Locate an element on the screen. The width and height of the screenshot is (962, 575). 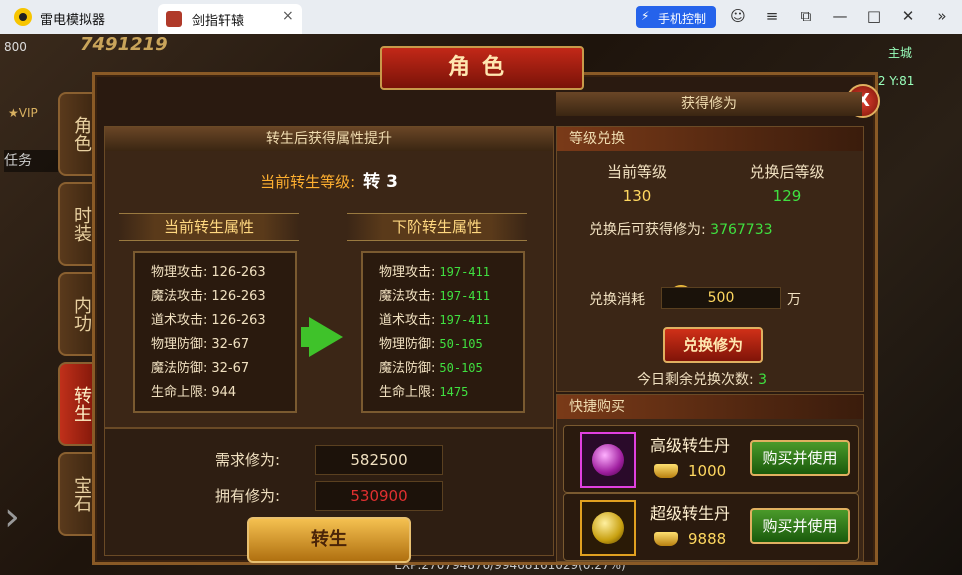
menu-icon: ≡ is located at coordinates (772, 16).